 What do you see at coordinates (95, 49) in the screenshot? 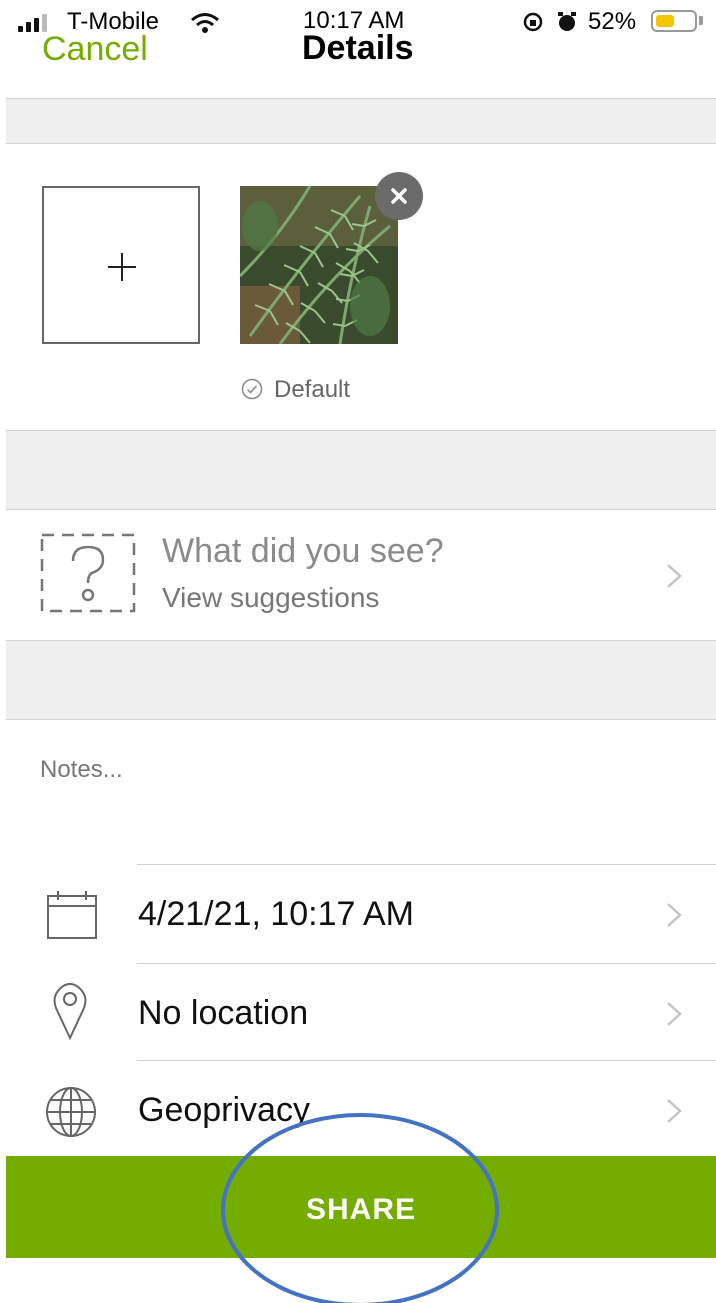
I see `cancel-button: Cancel` at bounding box center [95, 49].